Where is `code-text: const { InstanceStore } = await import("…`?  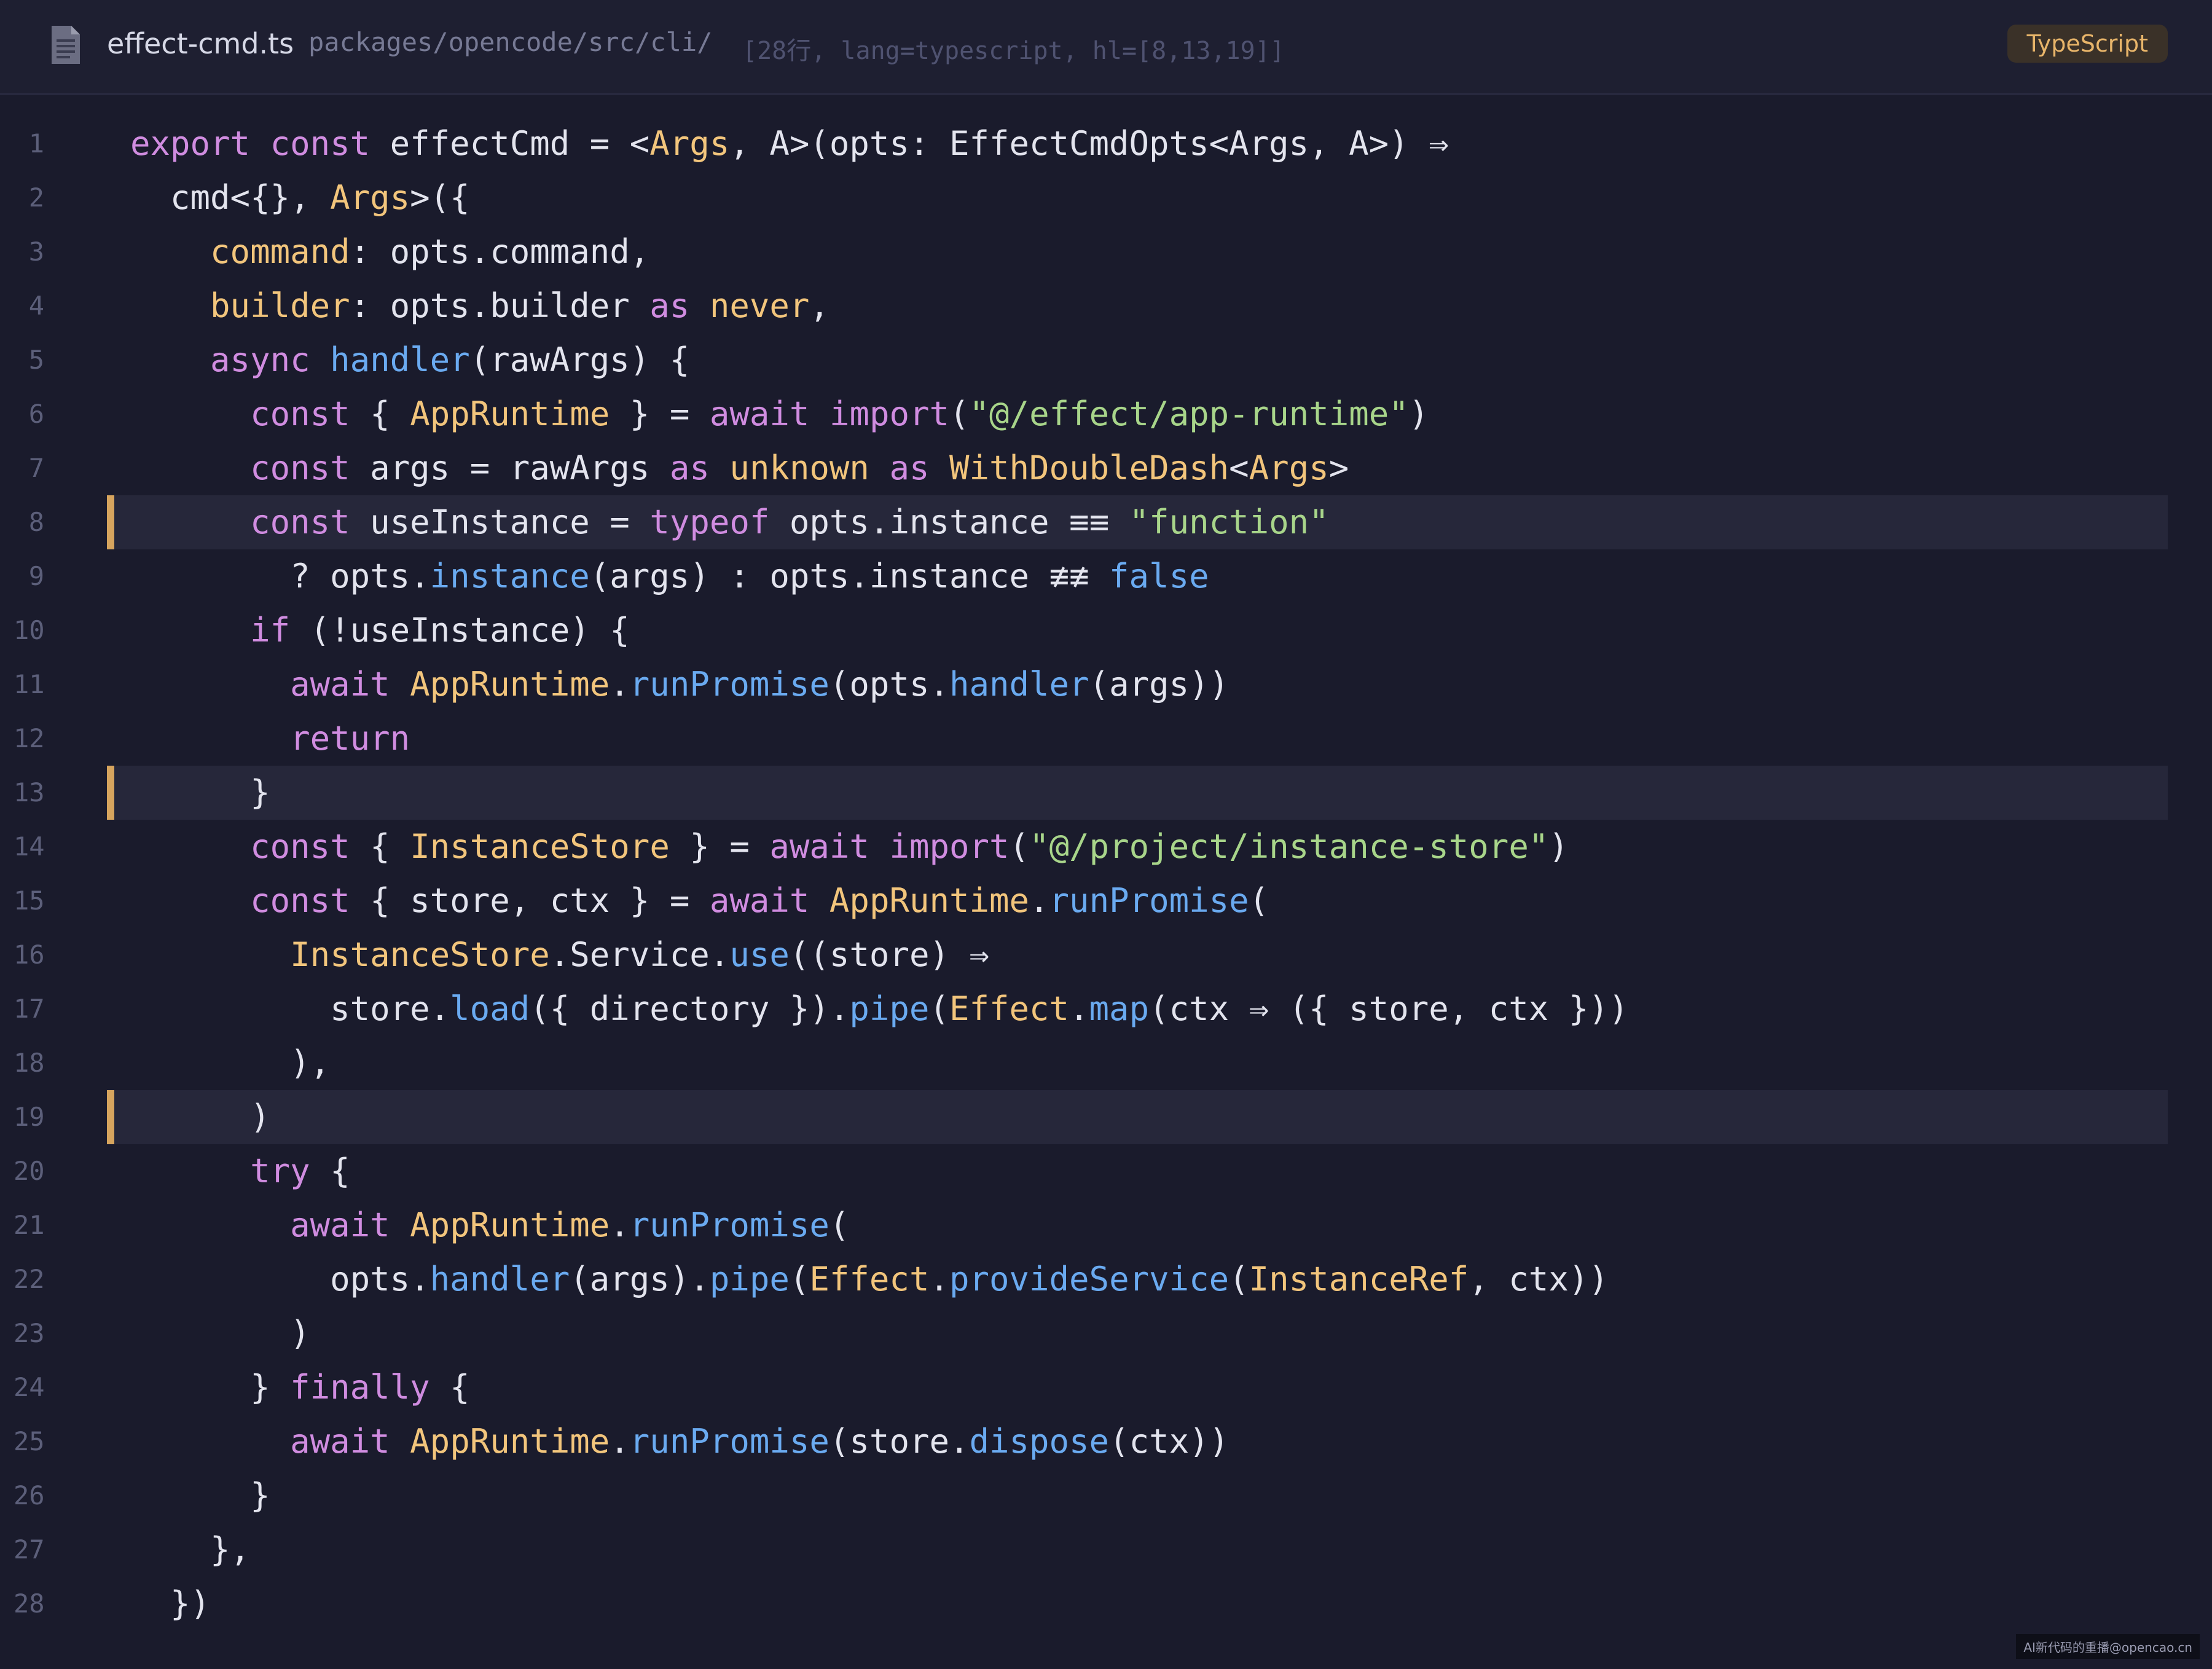
code-text: const { InstanceStore } = await import("… is located at coordinates (849, 847).